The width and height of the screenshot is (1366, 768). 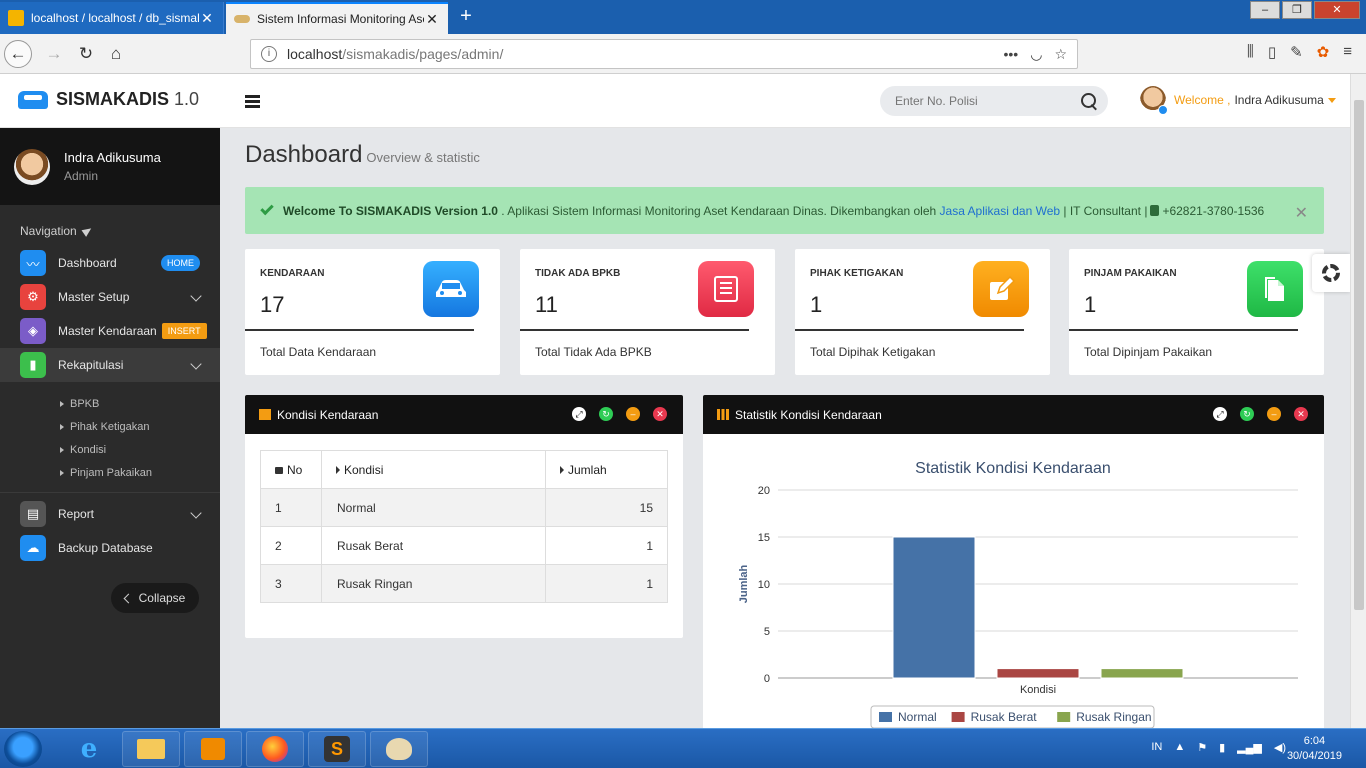 I want to click on forward-button: →, so click(x=54, y=54).